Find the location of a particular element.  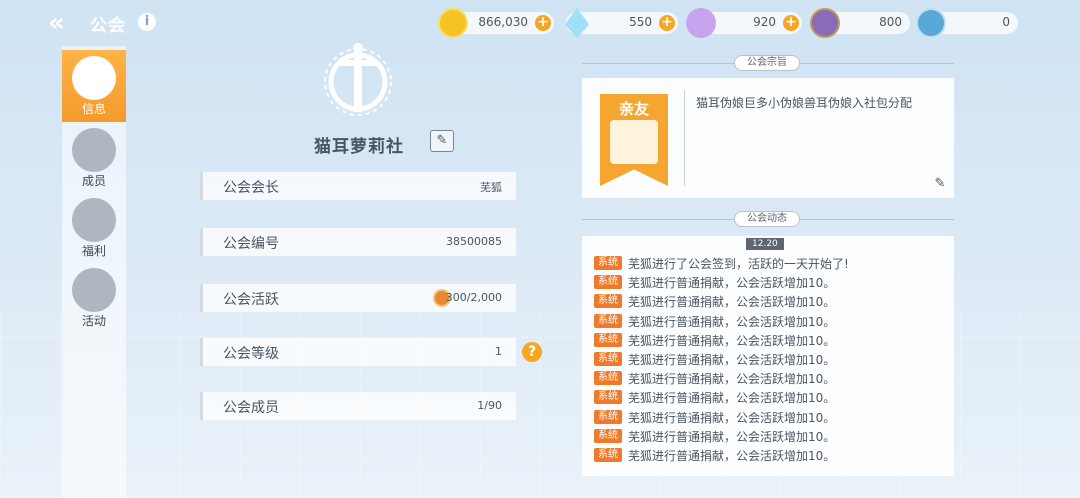

top-bar: « 公会 i 866,030 + 550 + 920 + 800 0 is located at coordinates (540, 23).